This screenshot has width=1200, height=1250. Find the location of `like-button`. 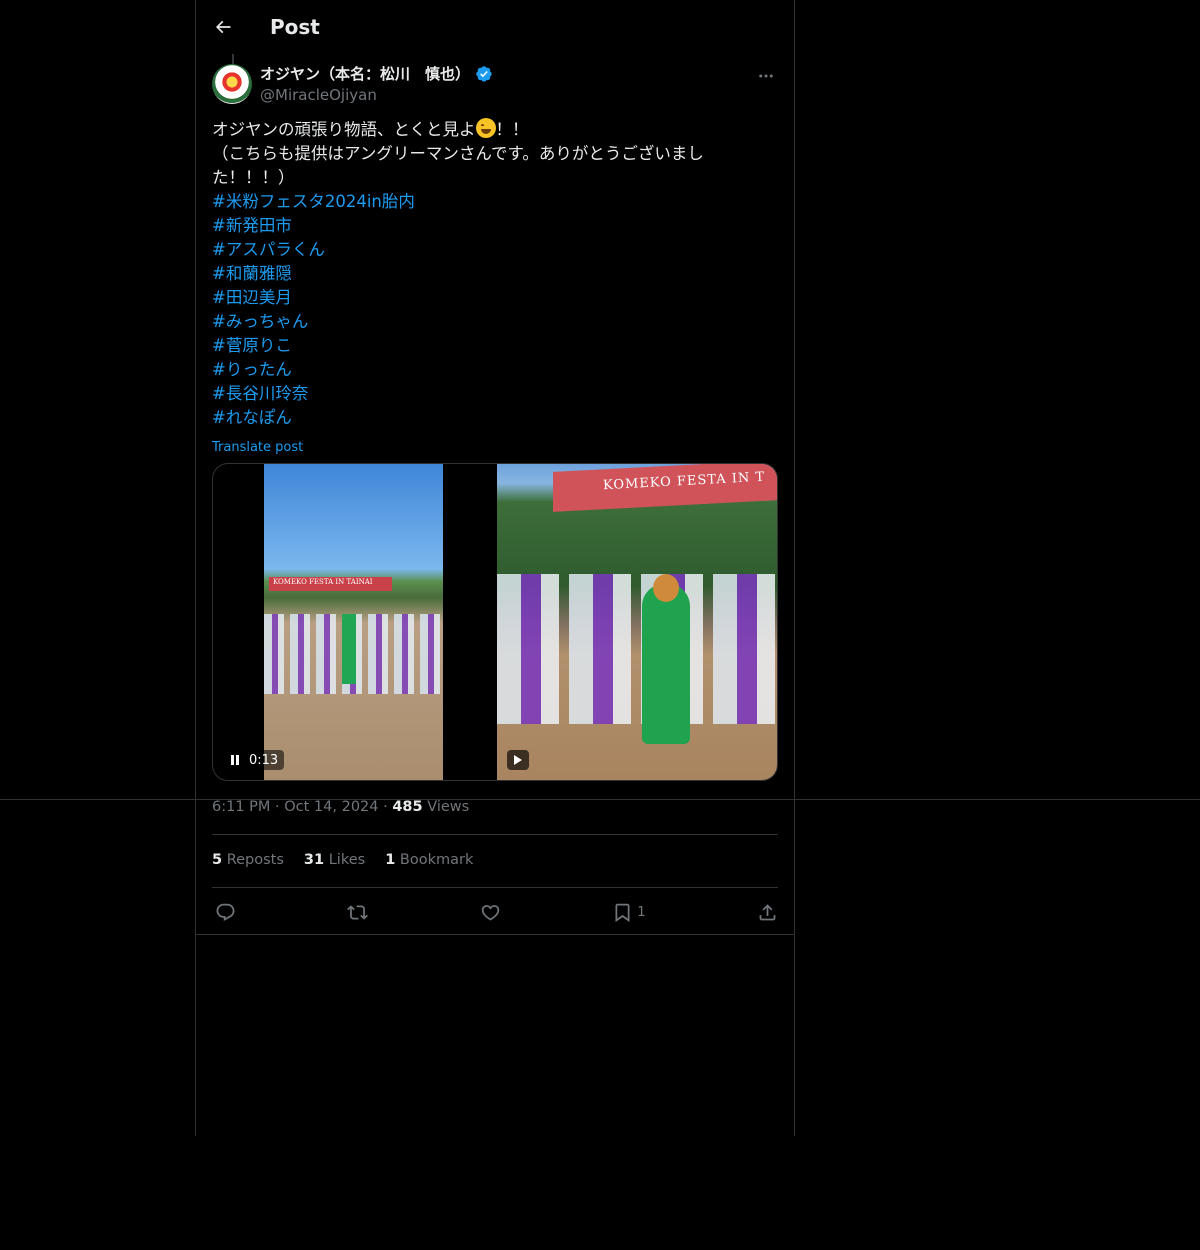

like-button is located at coordinates (490, 912).